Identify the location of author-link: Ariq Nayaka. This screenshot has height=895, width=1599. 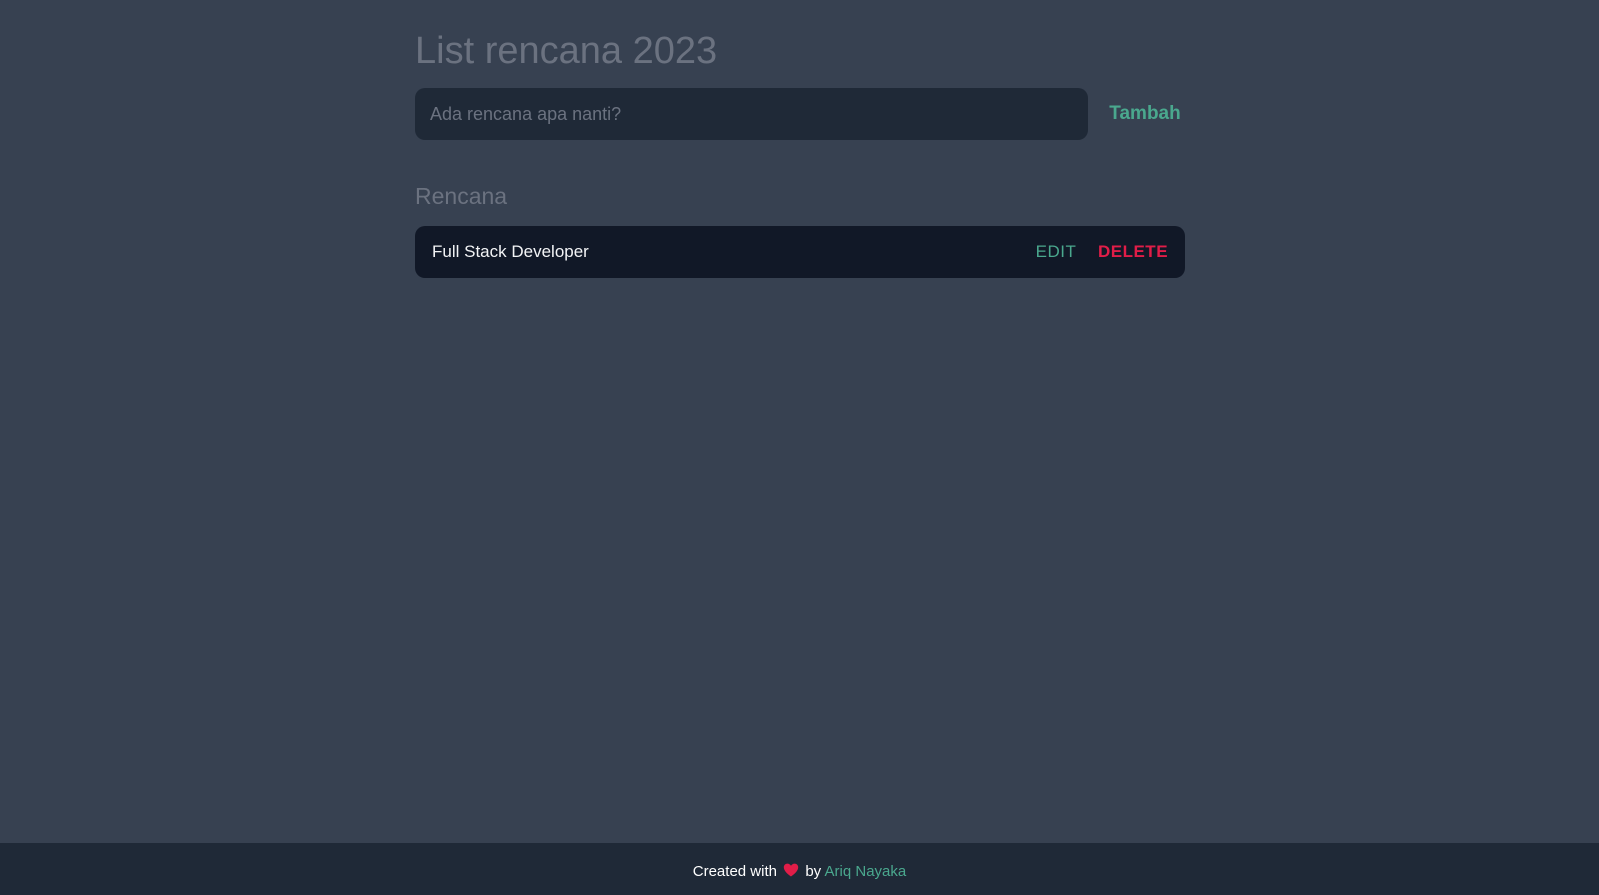
(866, 871).